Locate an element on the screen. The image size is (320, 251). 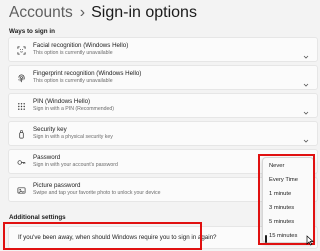
dropdown-option-never: Never is located at coordinates (276, 166).